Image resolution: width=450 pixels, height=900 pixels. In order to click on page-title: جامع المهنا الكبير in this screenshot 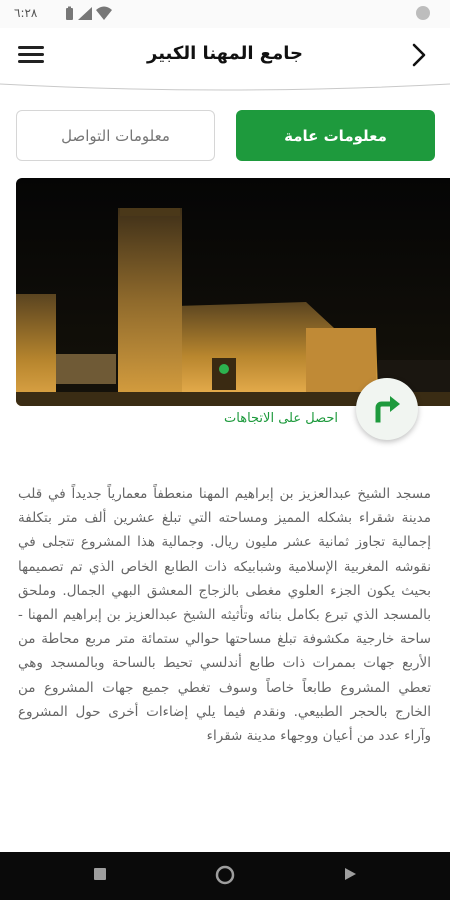, I will do `click(225, 53)`.